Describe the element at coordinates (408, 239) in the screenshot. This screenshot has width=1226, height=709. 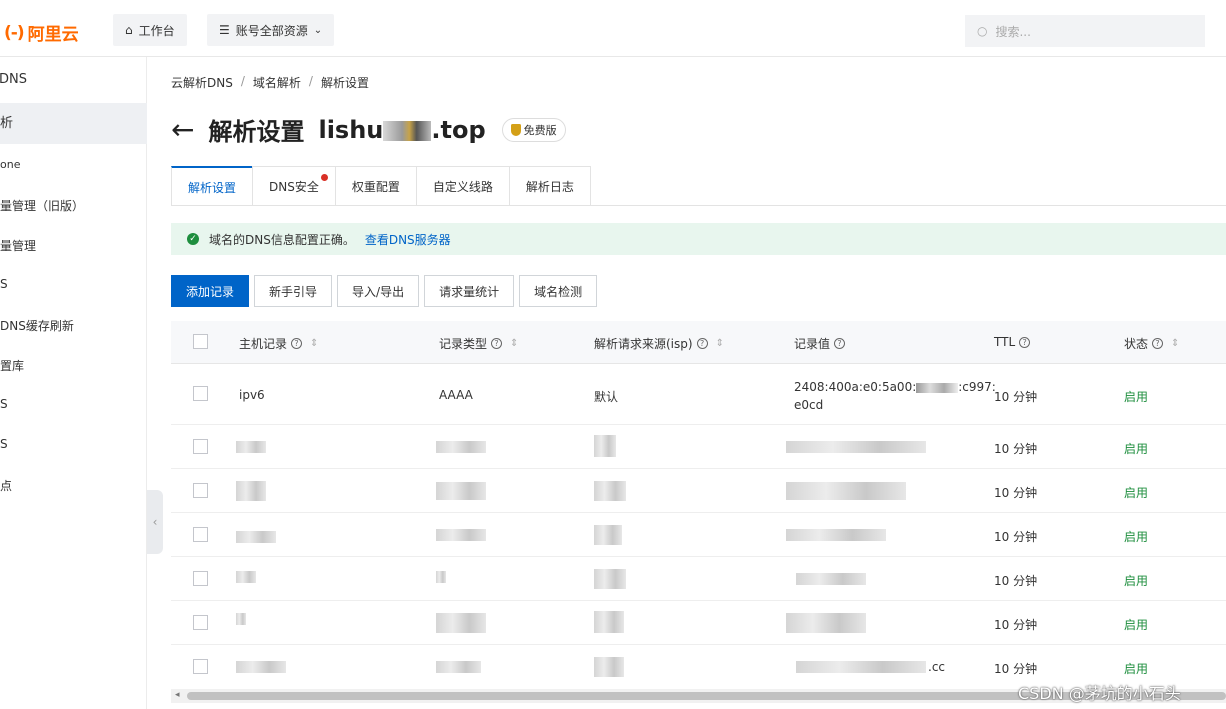
I see `view-dns-servers-link: 查看DNS服务器` at that location.